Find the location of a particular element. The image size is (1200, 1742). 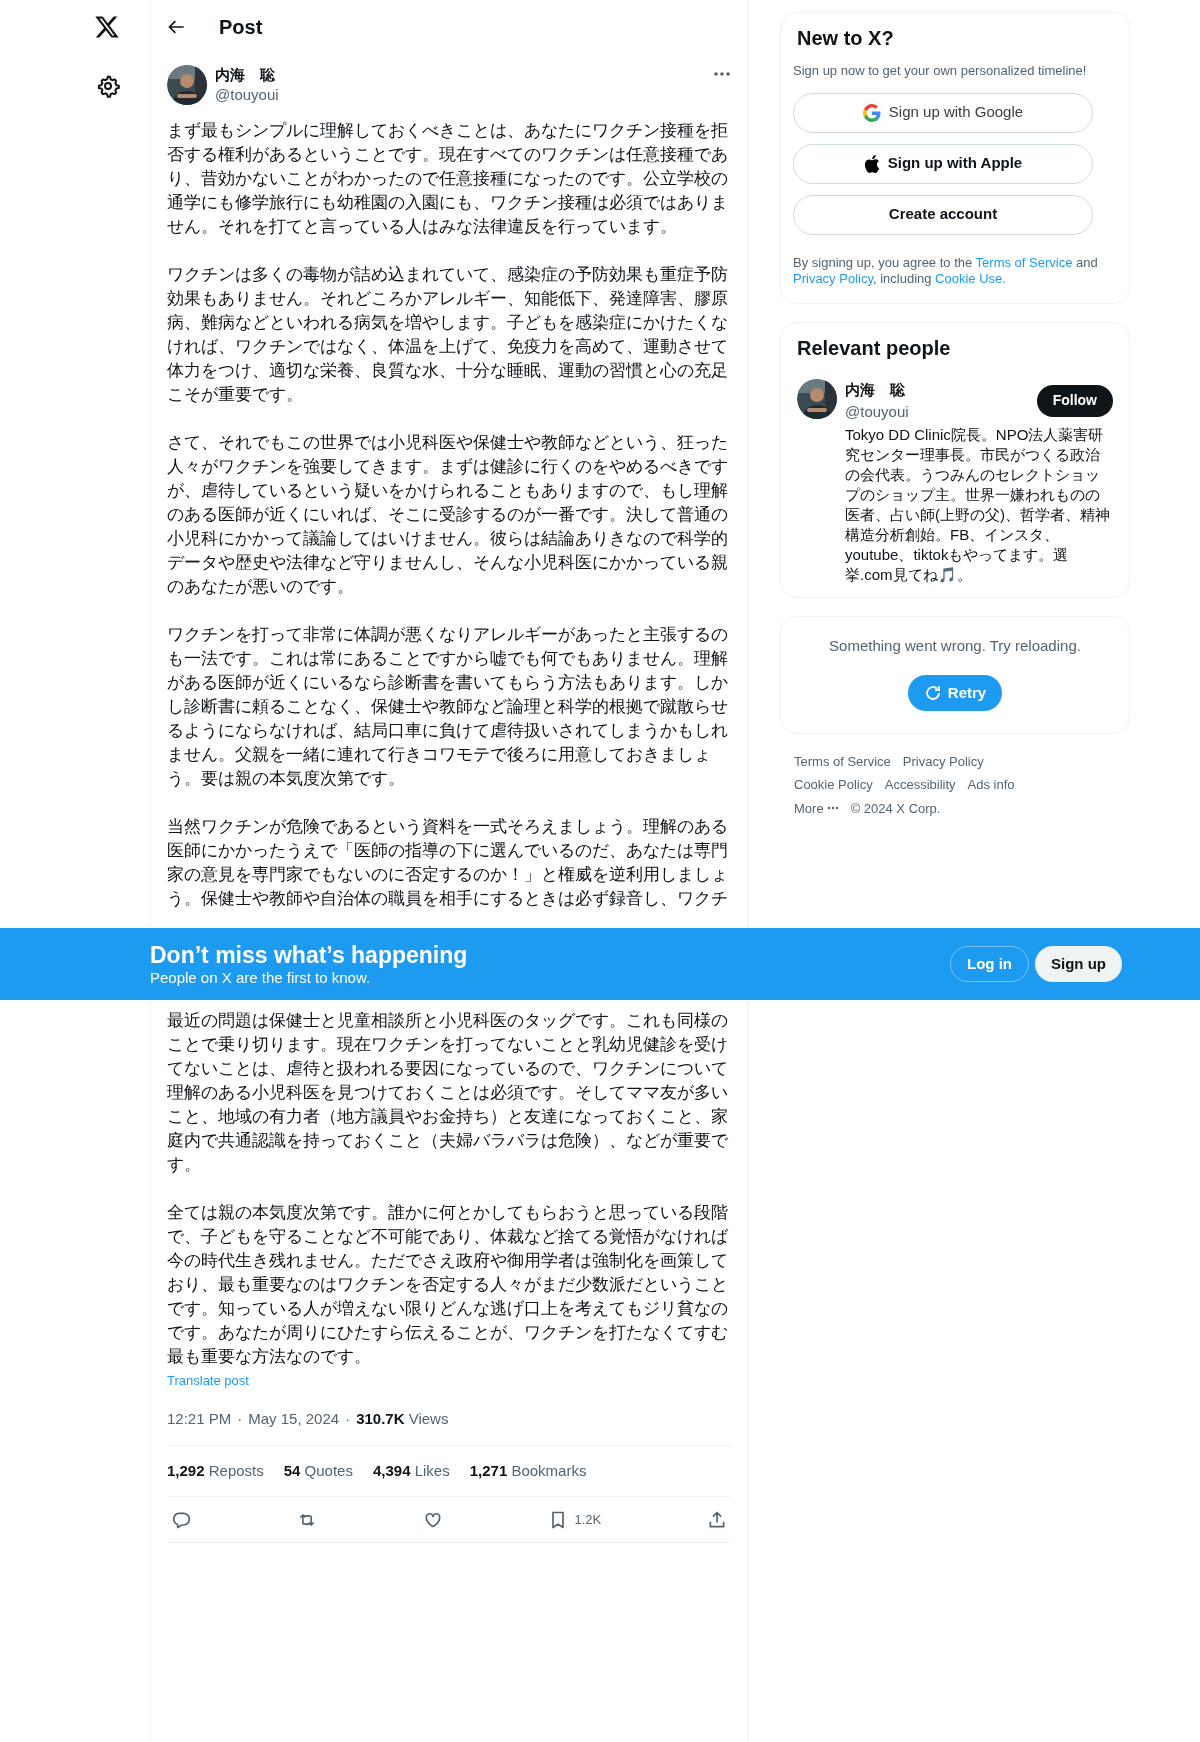

card-title: New to X? is located at coordinates (845, 38).